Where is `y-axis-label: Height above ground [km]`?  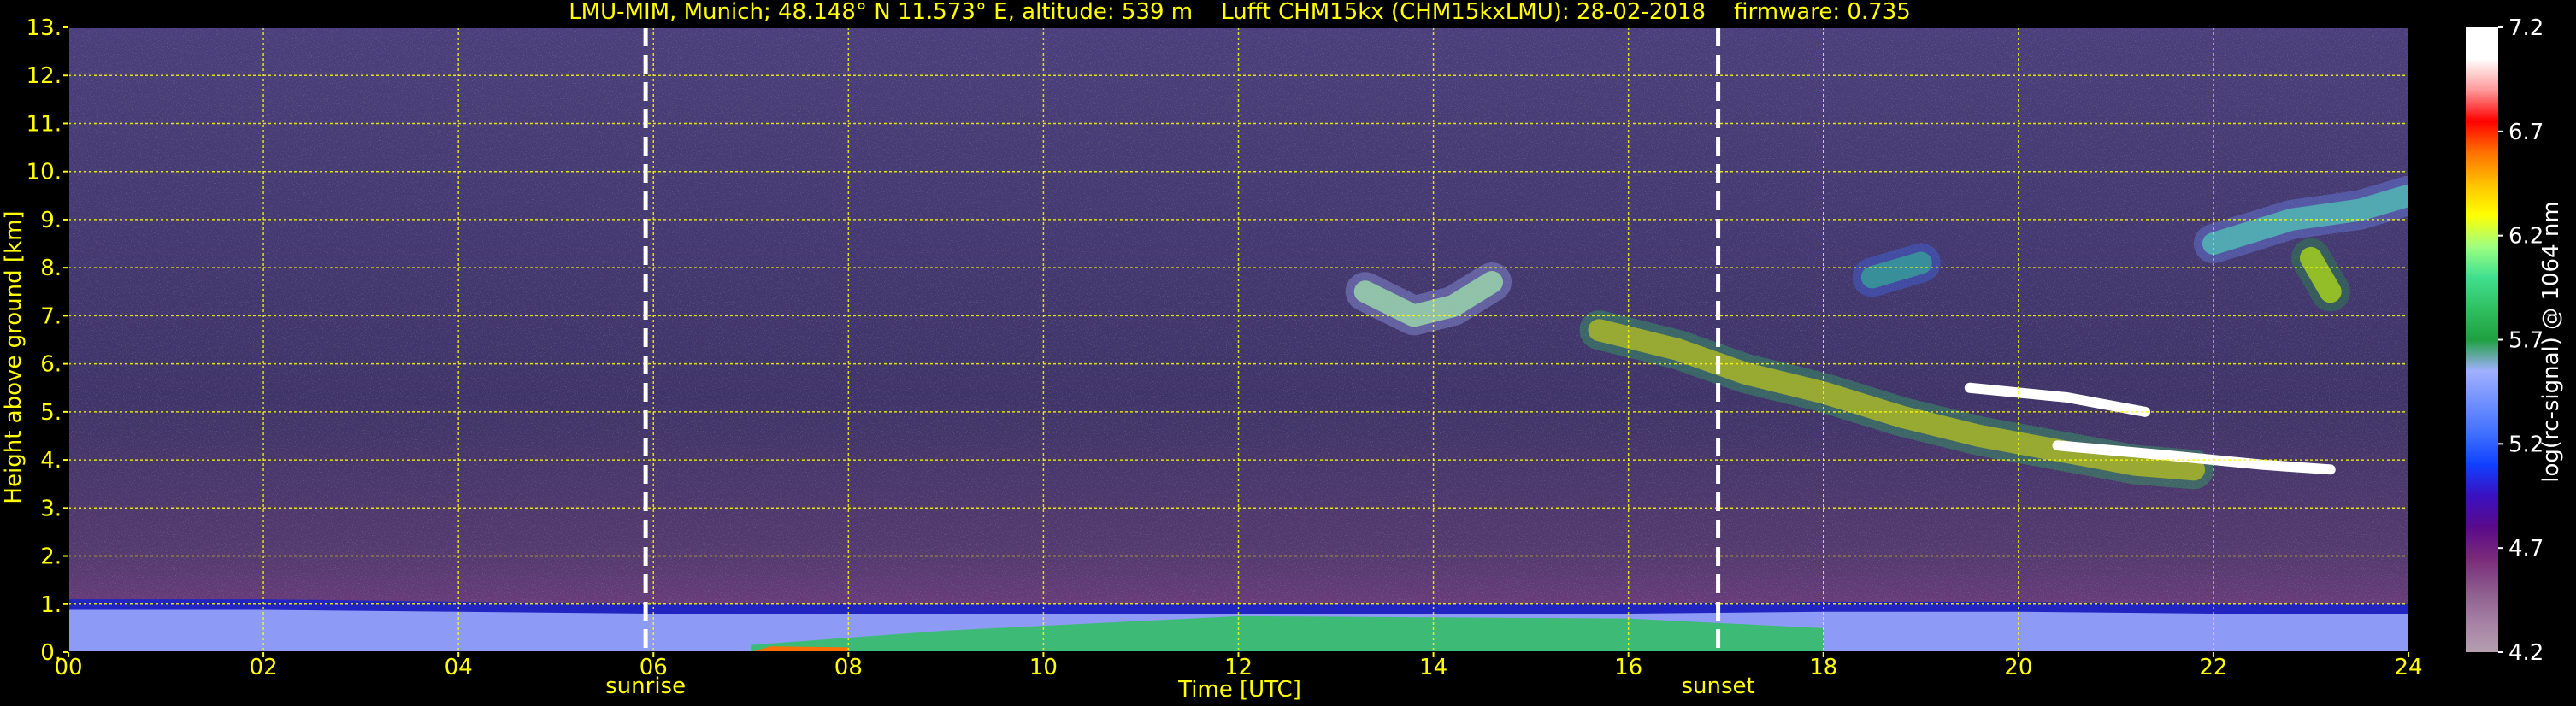 y-axis-label: Height above ground [km] is located at coordinates (14, 356).